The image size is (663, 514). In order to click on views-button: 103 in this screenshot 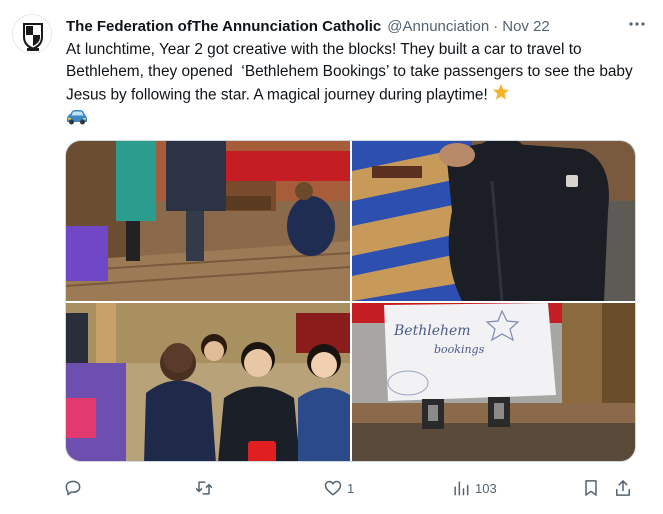, I will do `click(474, 488)`.